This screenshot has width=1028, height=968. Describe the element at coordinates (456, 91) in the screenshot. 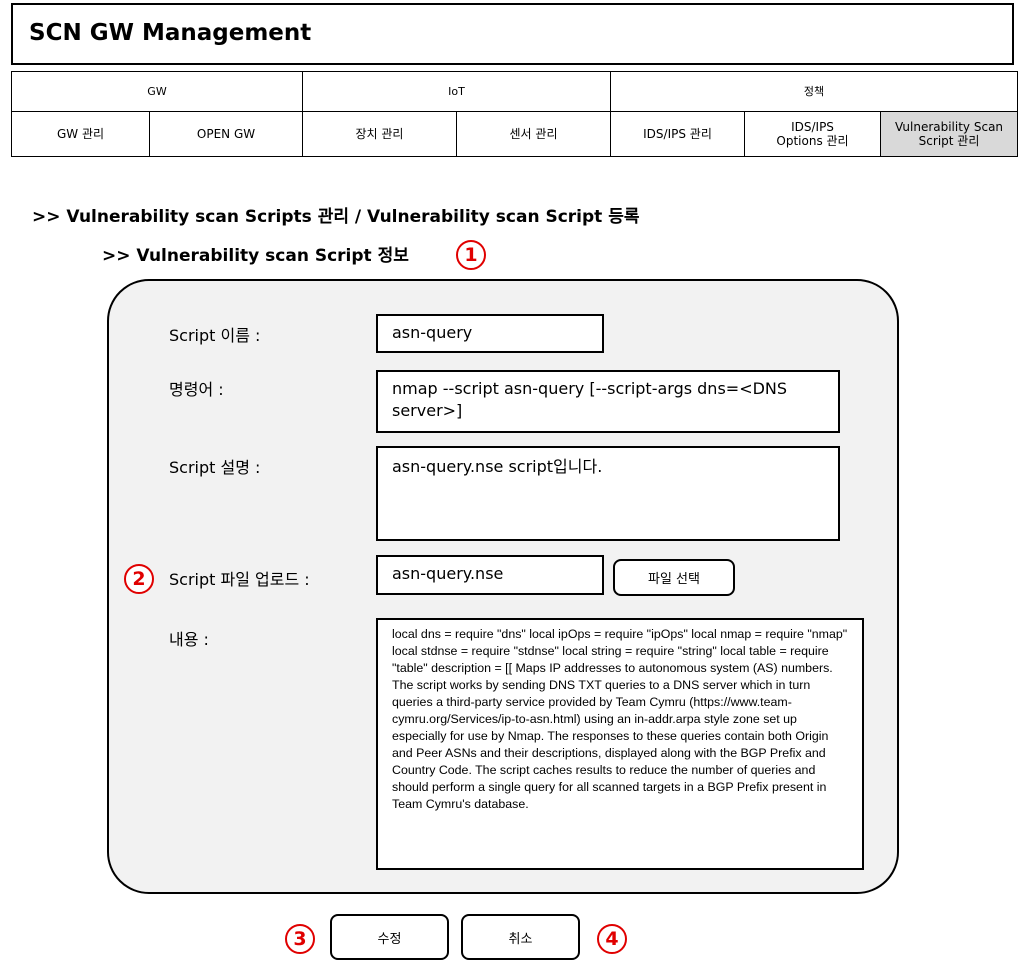

I see `nav-group-iot: IoT` at that location.